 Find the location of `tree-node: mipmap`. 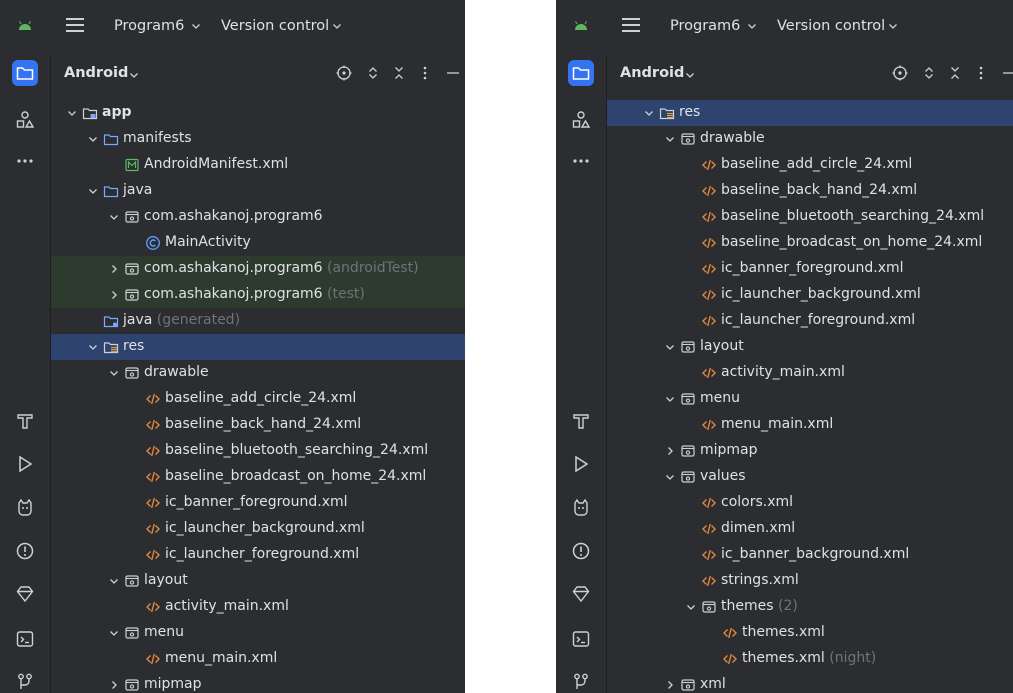

tree-node: mipmap is located at coordinates (258, 682).